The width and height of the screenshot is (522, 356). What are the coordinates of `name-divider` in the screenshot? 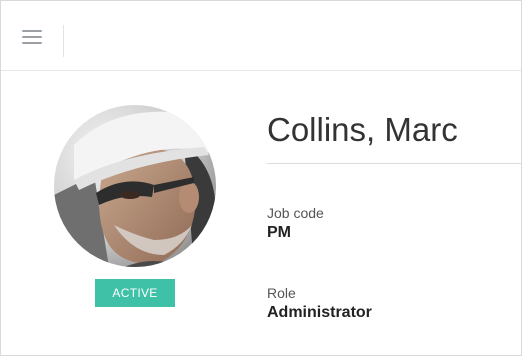 It's located at (394, 163).